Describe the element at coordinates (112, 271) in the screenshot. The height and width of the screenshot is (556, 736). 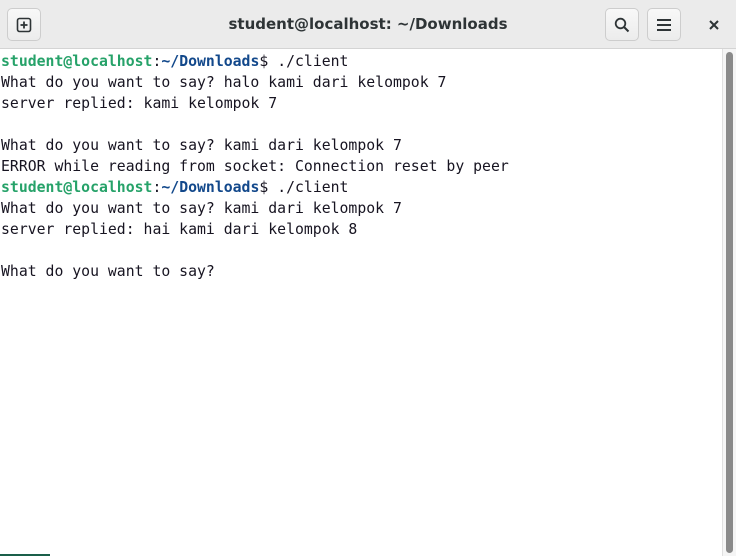
I see `terminal-line-text: What do you want to say?` at that location.